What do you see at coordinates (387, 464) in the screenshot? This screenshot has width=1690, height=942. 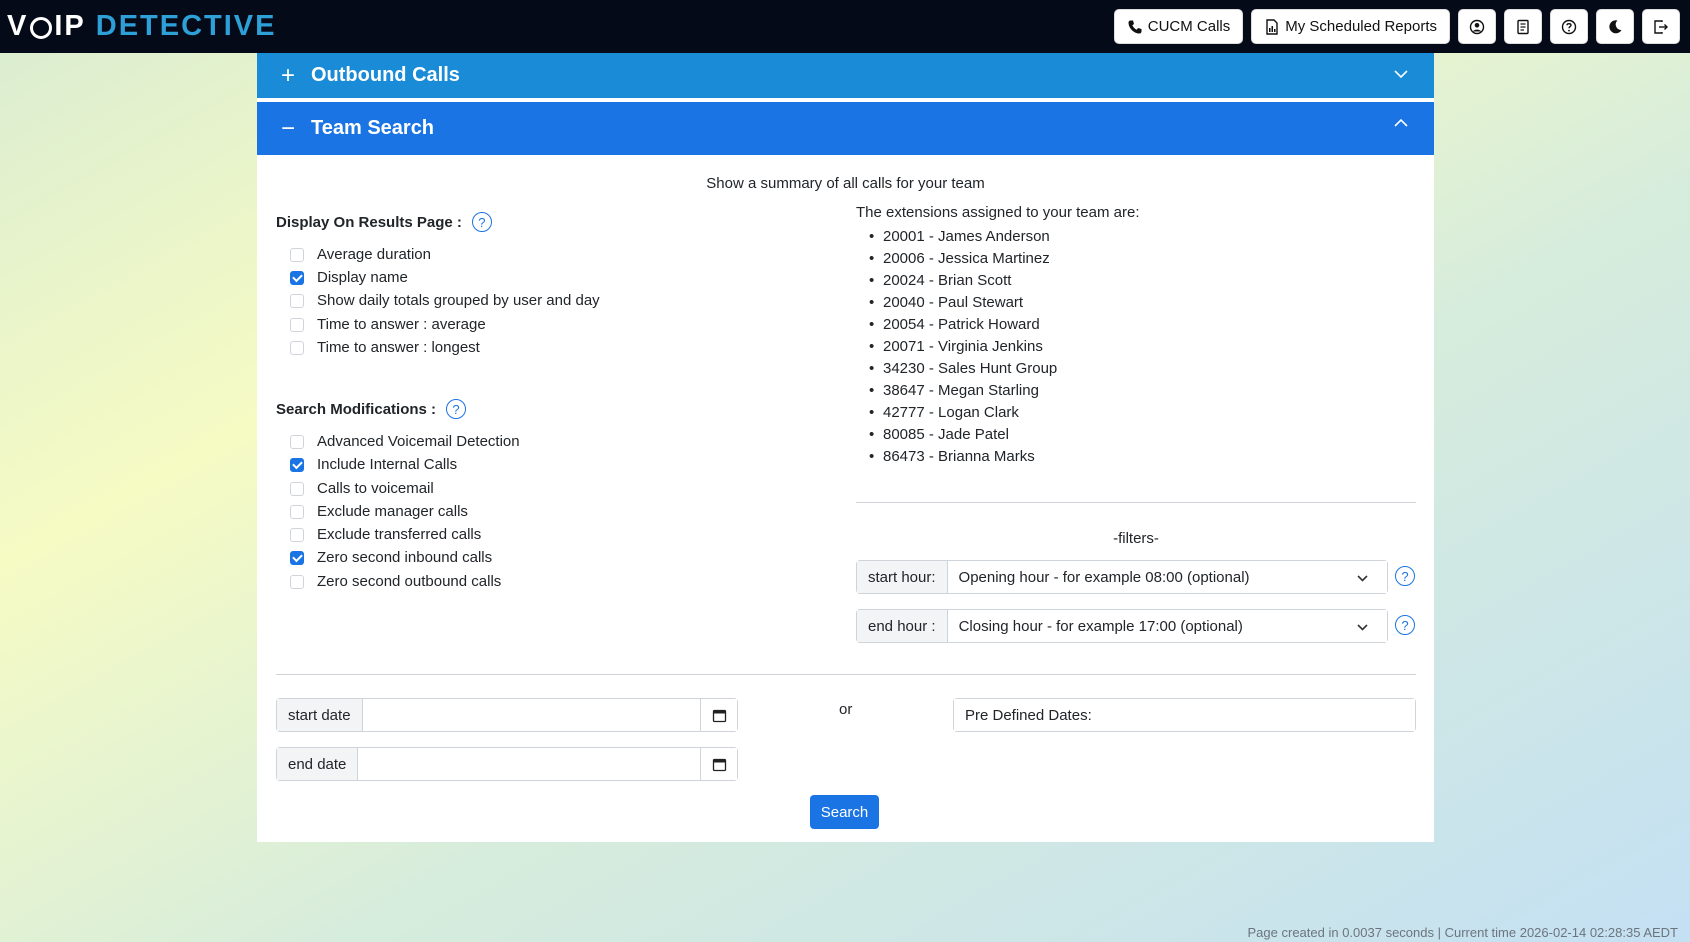 I see `checkbox-label: Include Internal Calls` at bounding box center [387, 464].